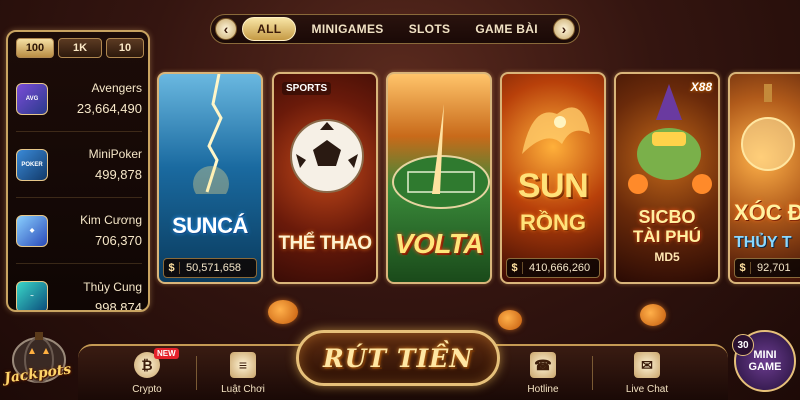 This screenshot has width=800, height=400. Describe the element at coordinates (325, 243) in the screenshot. I see `game-title: THỂ THAO` at that location.